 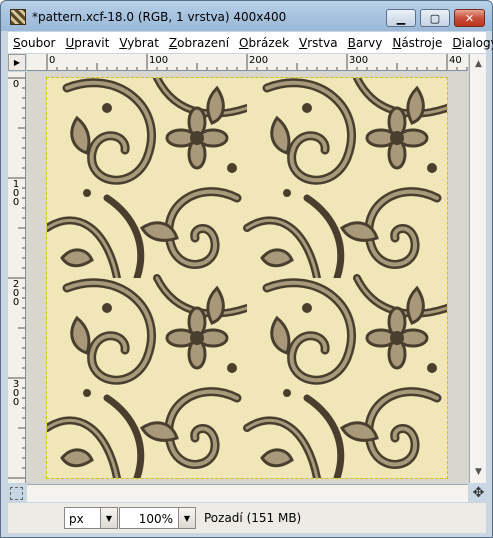 I want to click on zoom-select: 100% ▼, so click(x=157, y=518).